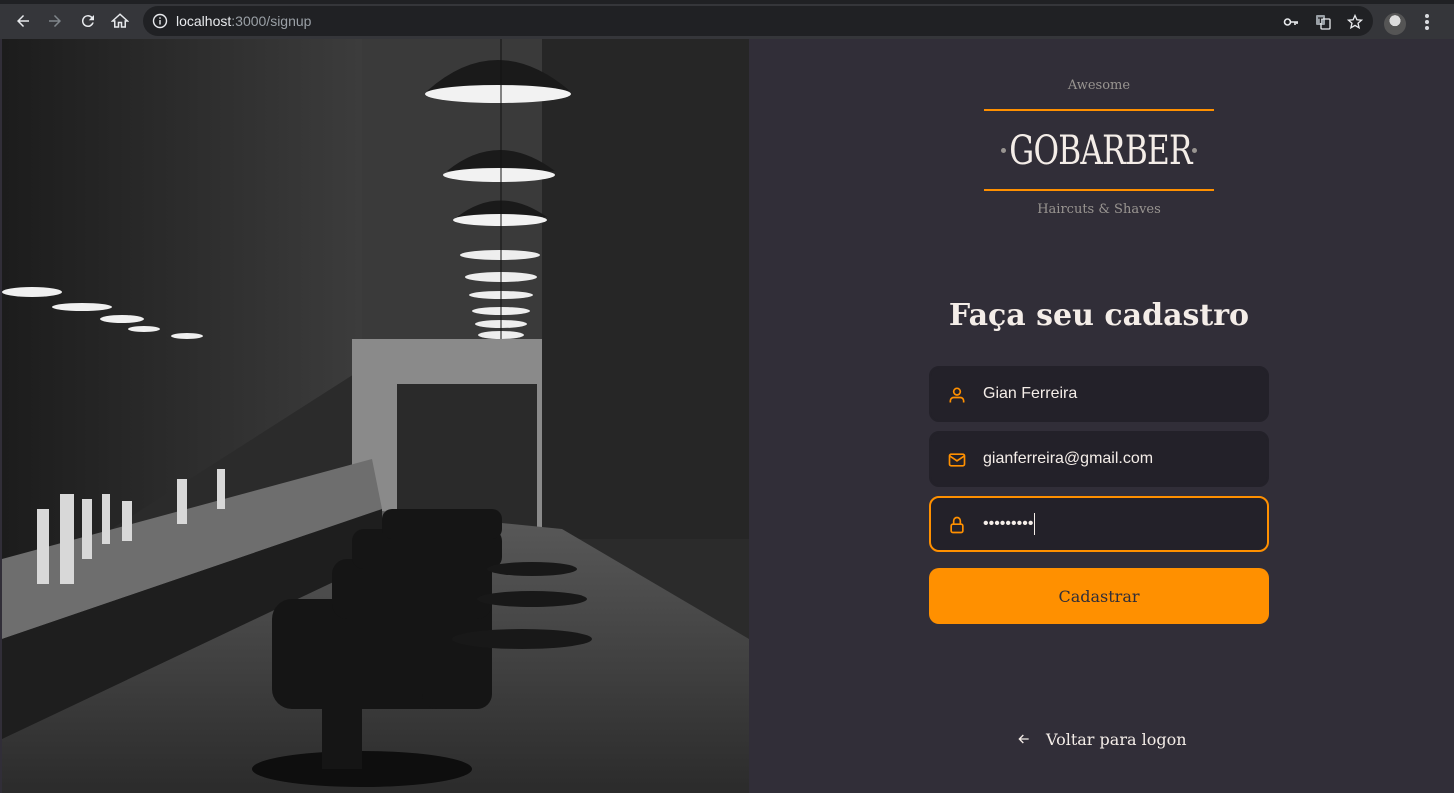  Describe the element at coordinates (1035, 523) in the screenshot. I see `text-caret` at that location.